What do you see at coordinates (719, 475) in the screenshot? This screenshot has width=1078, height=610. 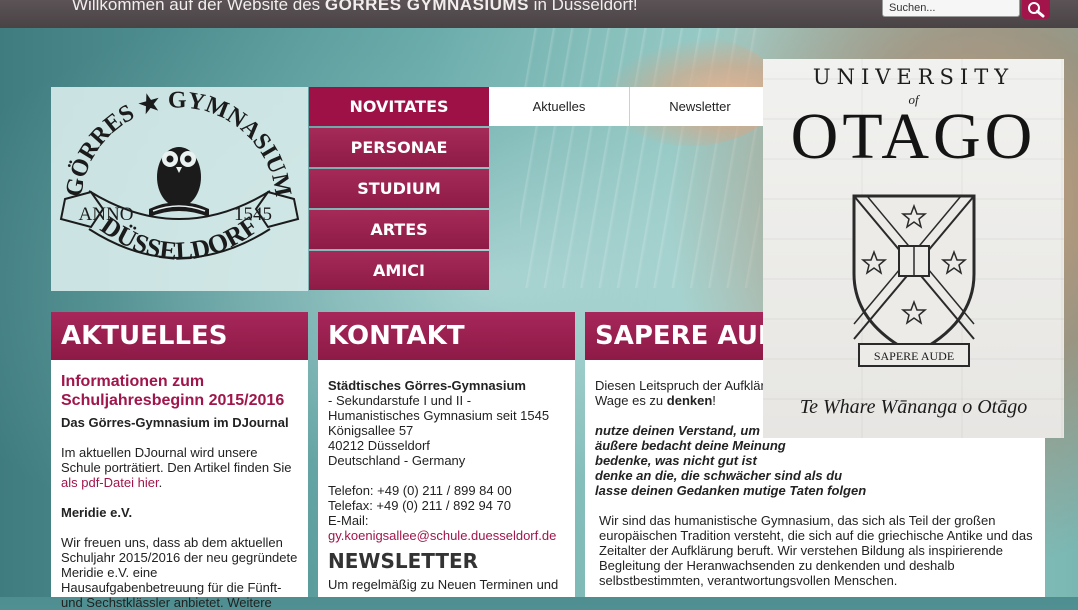 I see `poem-line: denke an die, die schwächer sind als du` at bounding box center [719, 475].